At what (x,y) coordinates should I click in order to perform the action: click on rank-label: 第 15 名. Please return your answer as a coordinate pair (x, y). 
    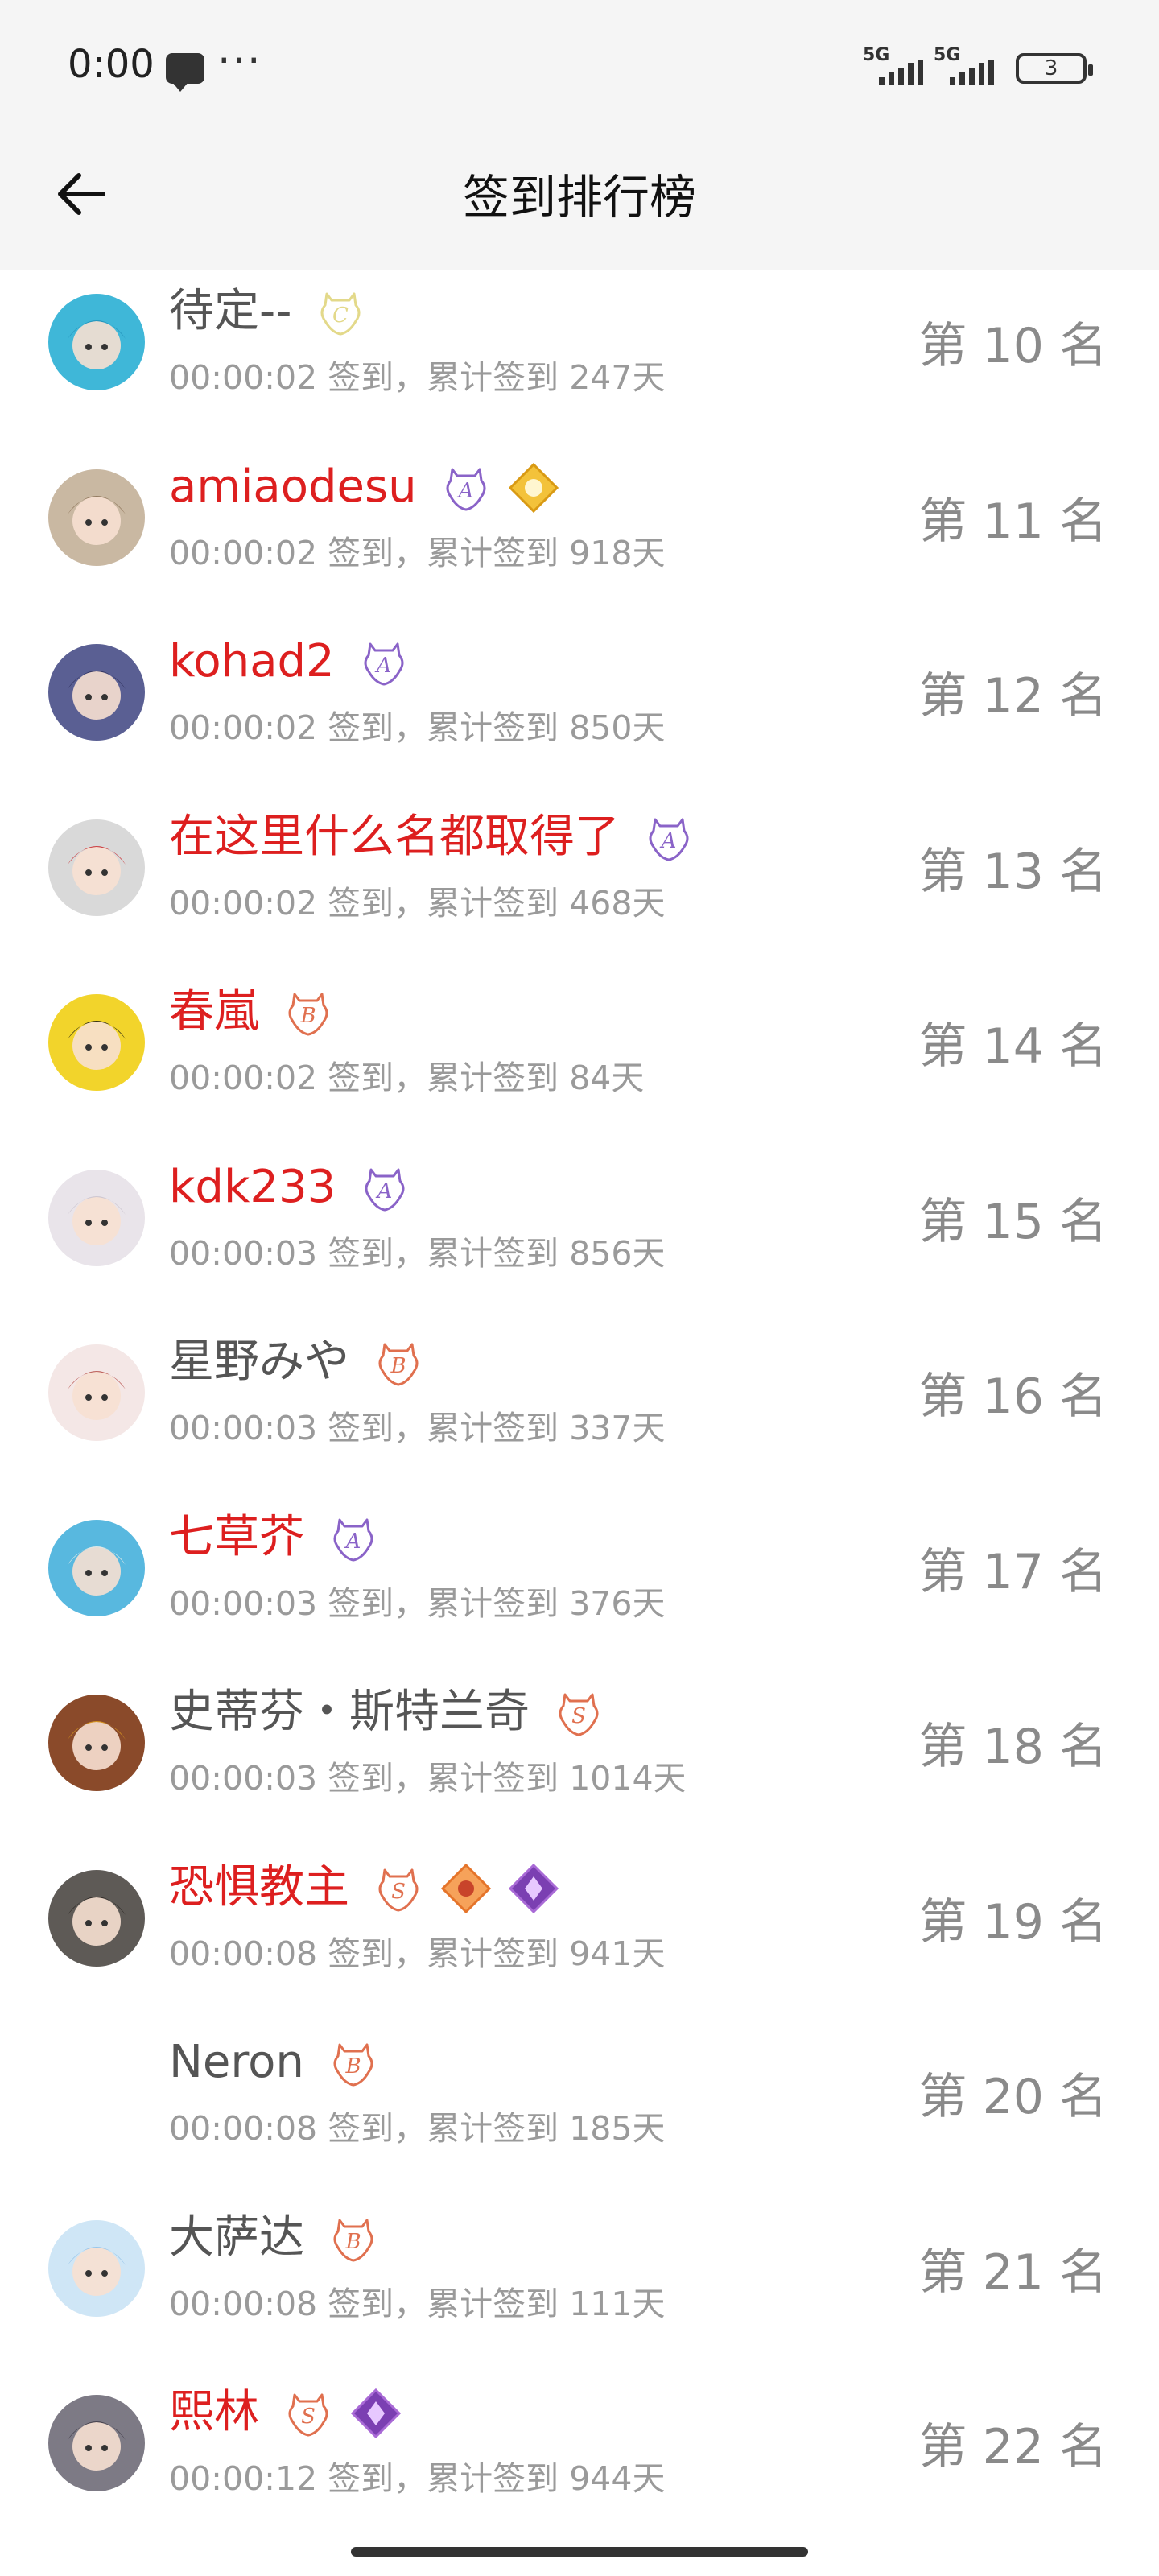
    Looking at the image, I should click on (1013, 1221).